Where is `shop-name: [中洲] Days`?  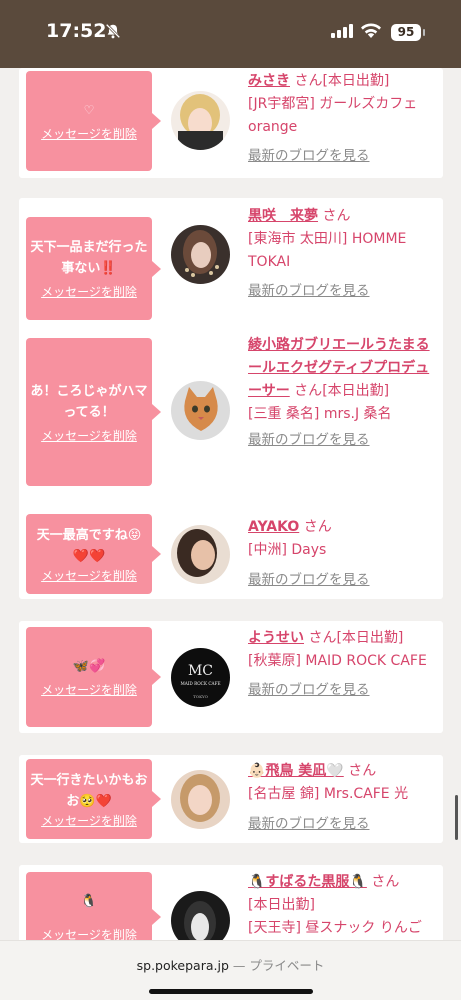 shop-name: [中洲] Days is located at coordinates (287, 550).